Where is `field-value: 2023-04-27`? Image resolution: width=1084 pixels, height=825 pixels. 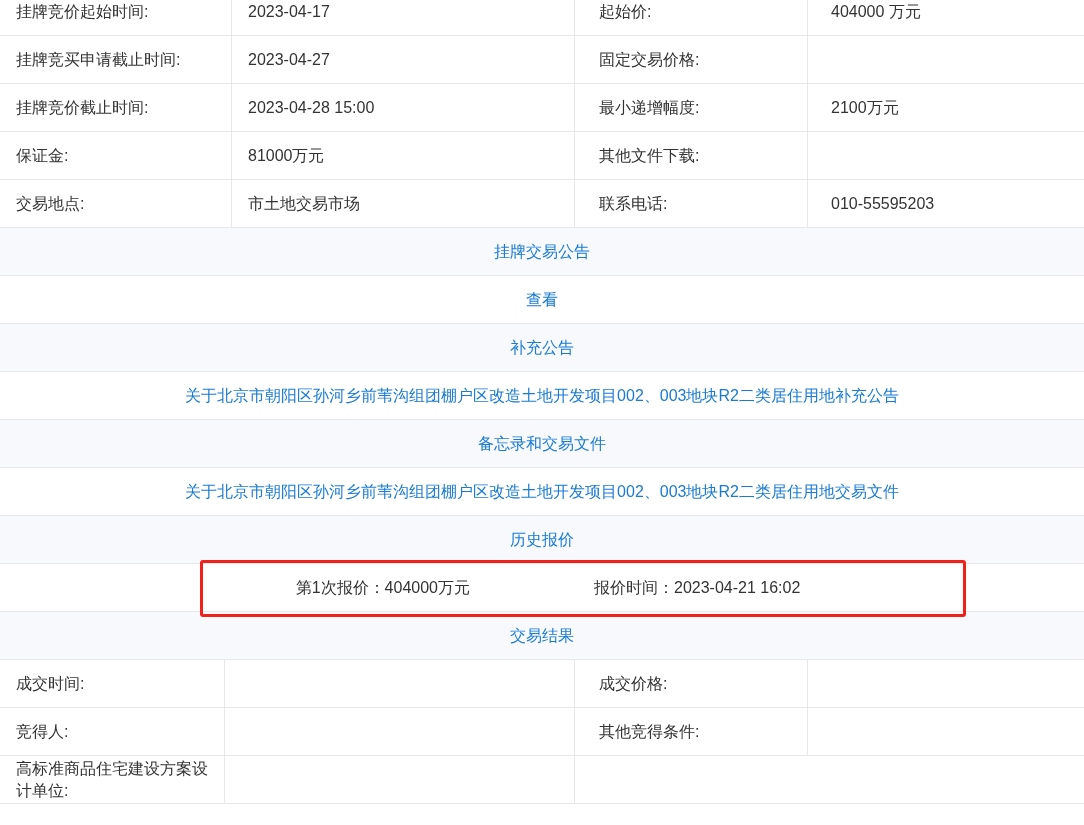 field-value: 2023-04-27 is located at coordinates (289, 59).